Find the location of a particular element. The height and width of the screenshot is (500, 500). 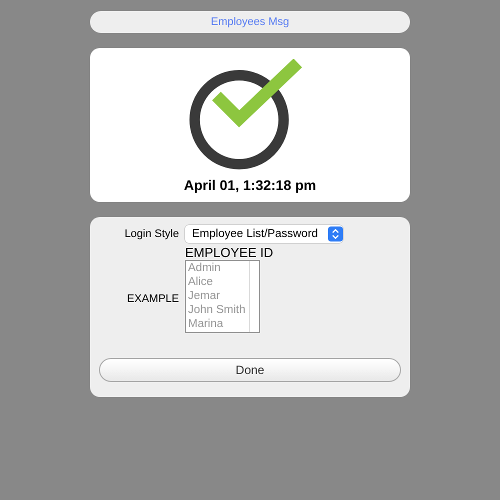

example-label: EXAMPLE is located at coordinates (152, 299).